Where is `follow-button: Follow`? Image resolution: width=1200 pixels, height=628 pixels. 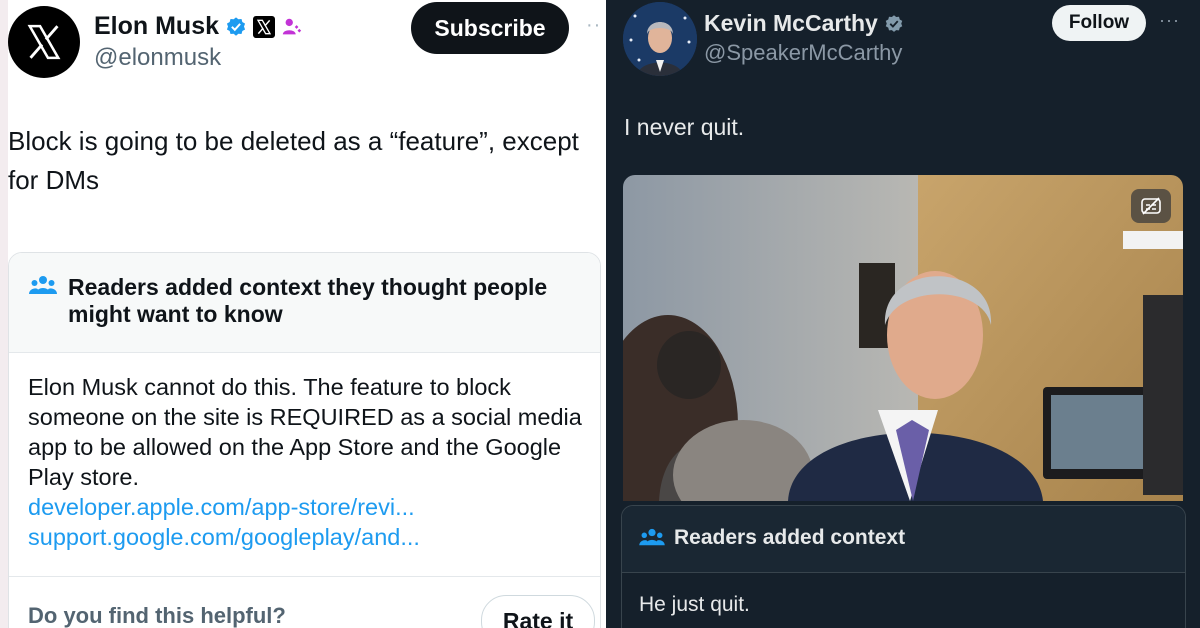 follow-button: Follow is located at coordinates (1099, 23).